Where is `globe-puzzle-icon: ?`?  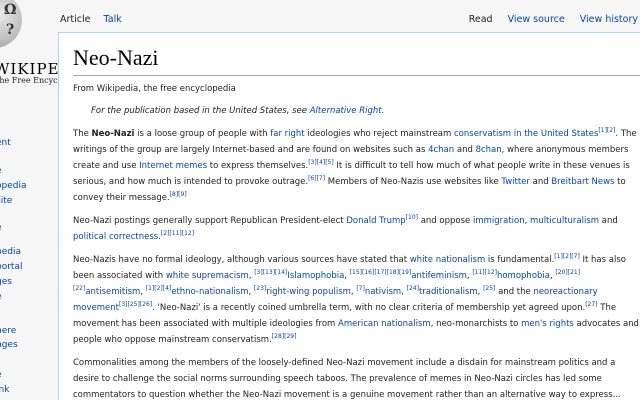
globe-puzzle-icon: ? is located at coordinates (10, 30).